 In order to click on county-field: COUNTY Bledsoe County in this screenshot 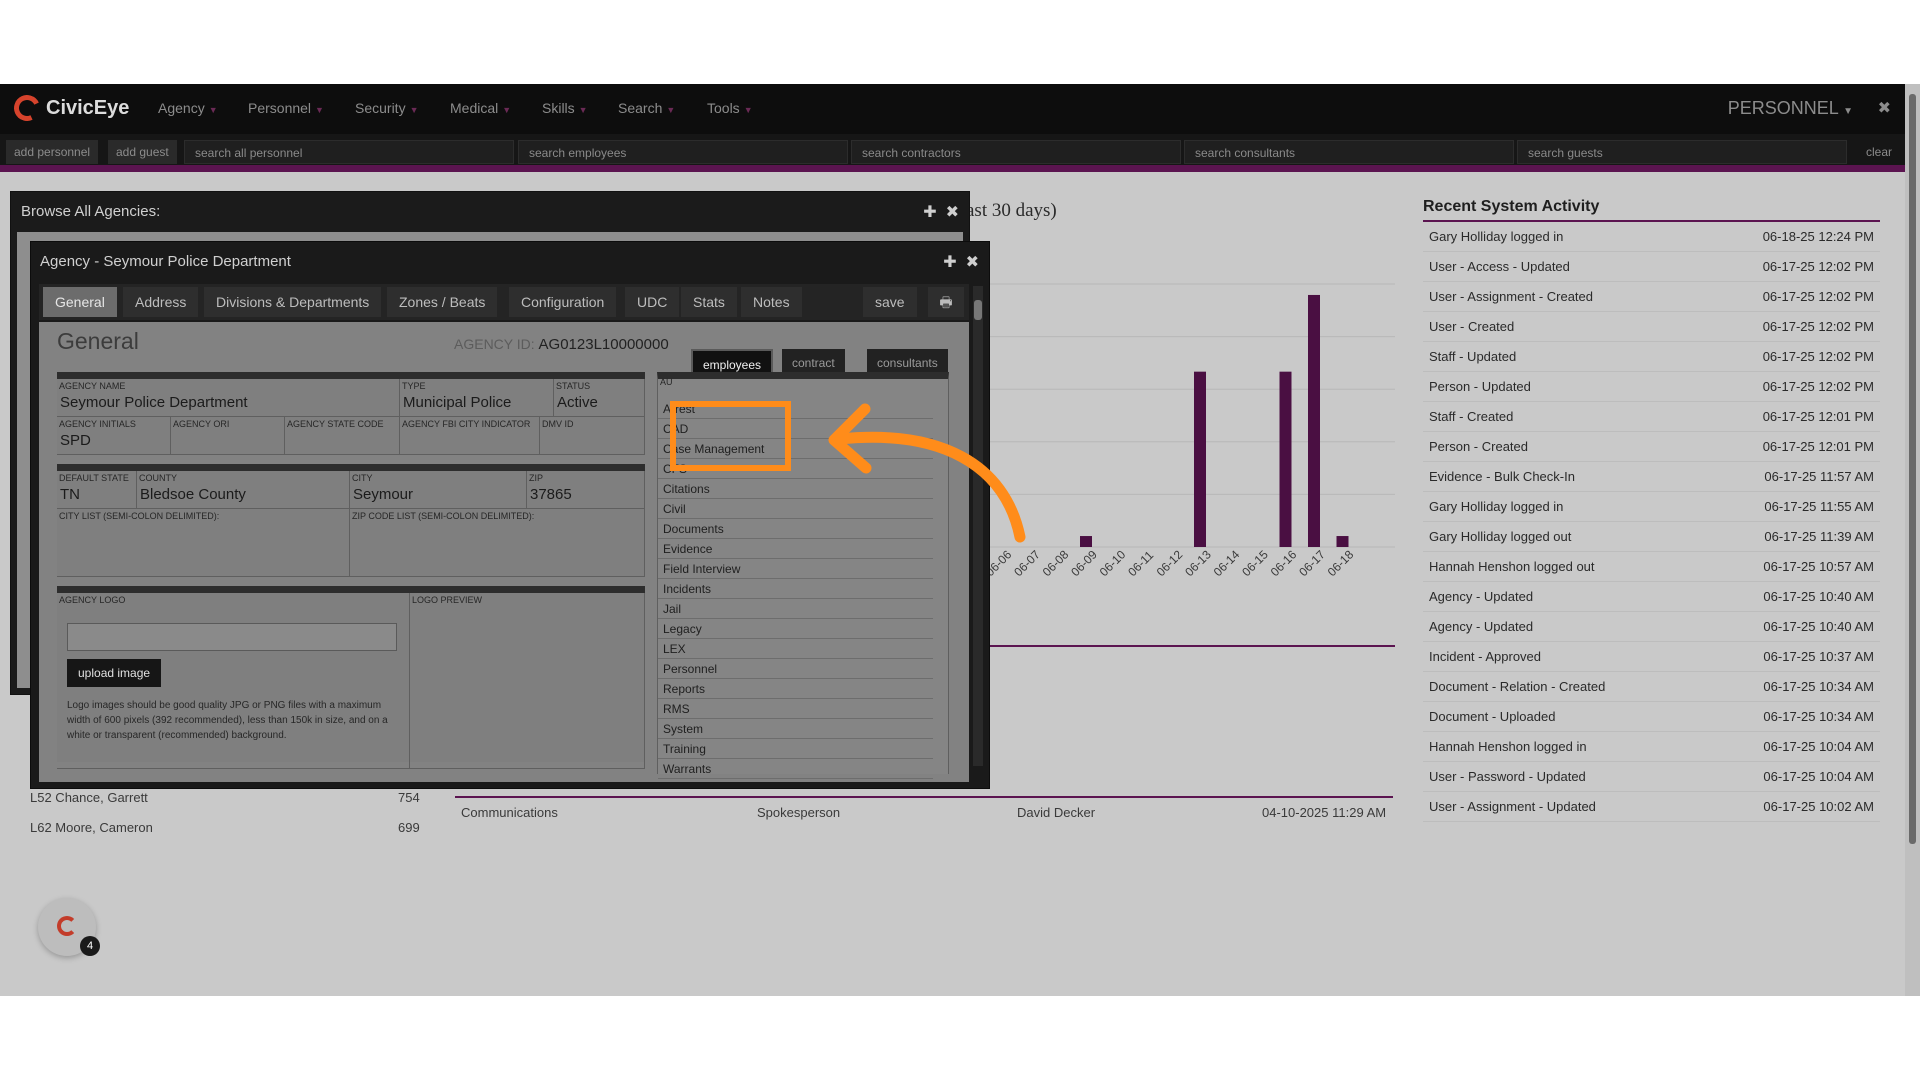, I will do `click(243, 490)`.